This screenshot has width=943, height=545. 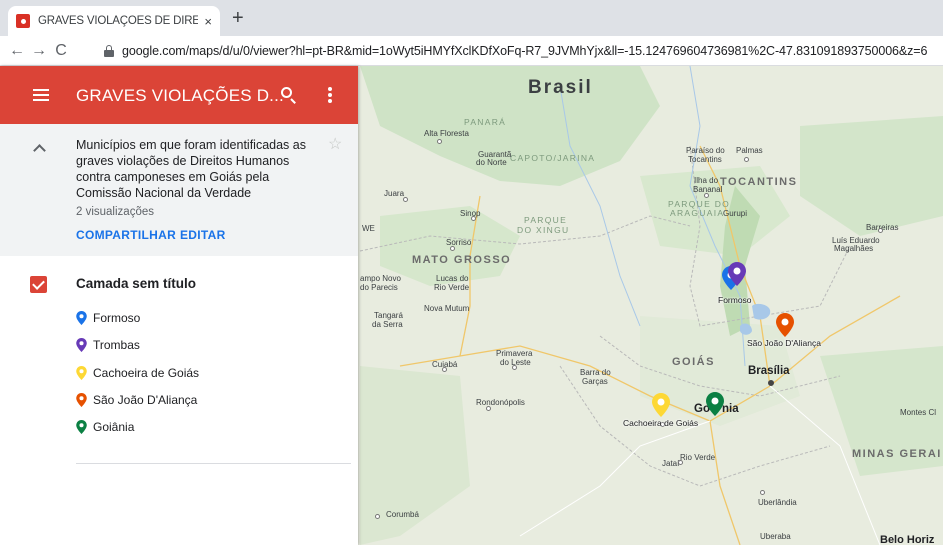 What do you see at coordinates (897, 454) in the screenshot?
I see `state-label-minas: MINAS GERAI` at bounding box center [897, 454].